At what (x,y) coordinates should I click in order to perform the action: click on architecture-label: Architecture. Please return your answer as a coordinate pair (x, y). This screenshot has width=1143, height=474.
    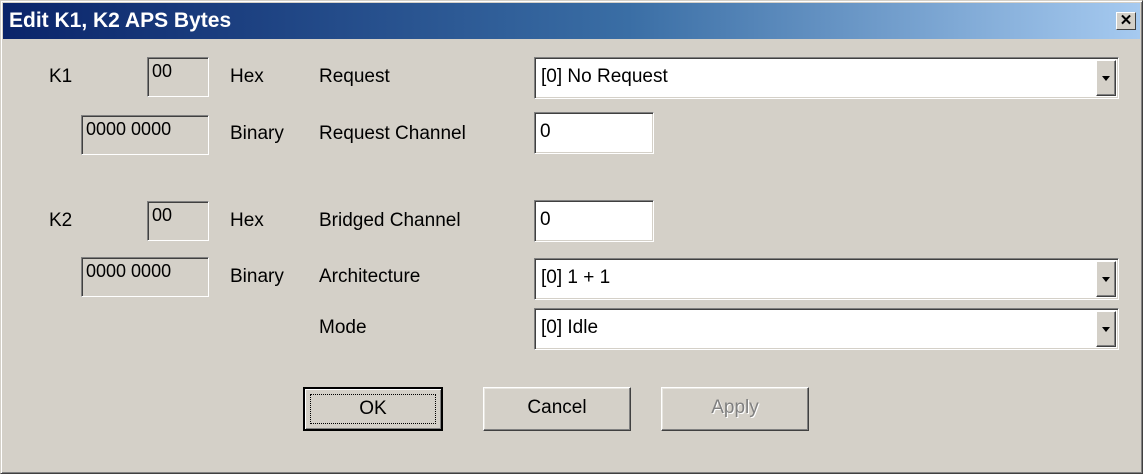
    Looking at the image, I should click on (370, 276).